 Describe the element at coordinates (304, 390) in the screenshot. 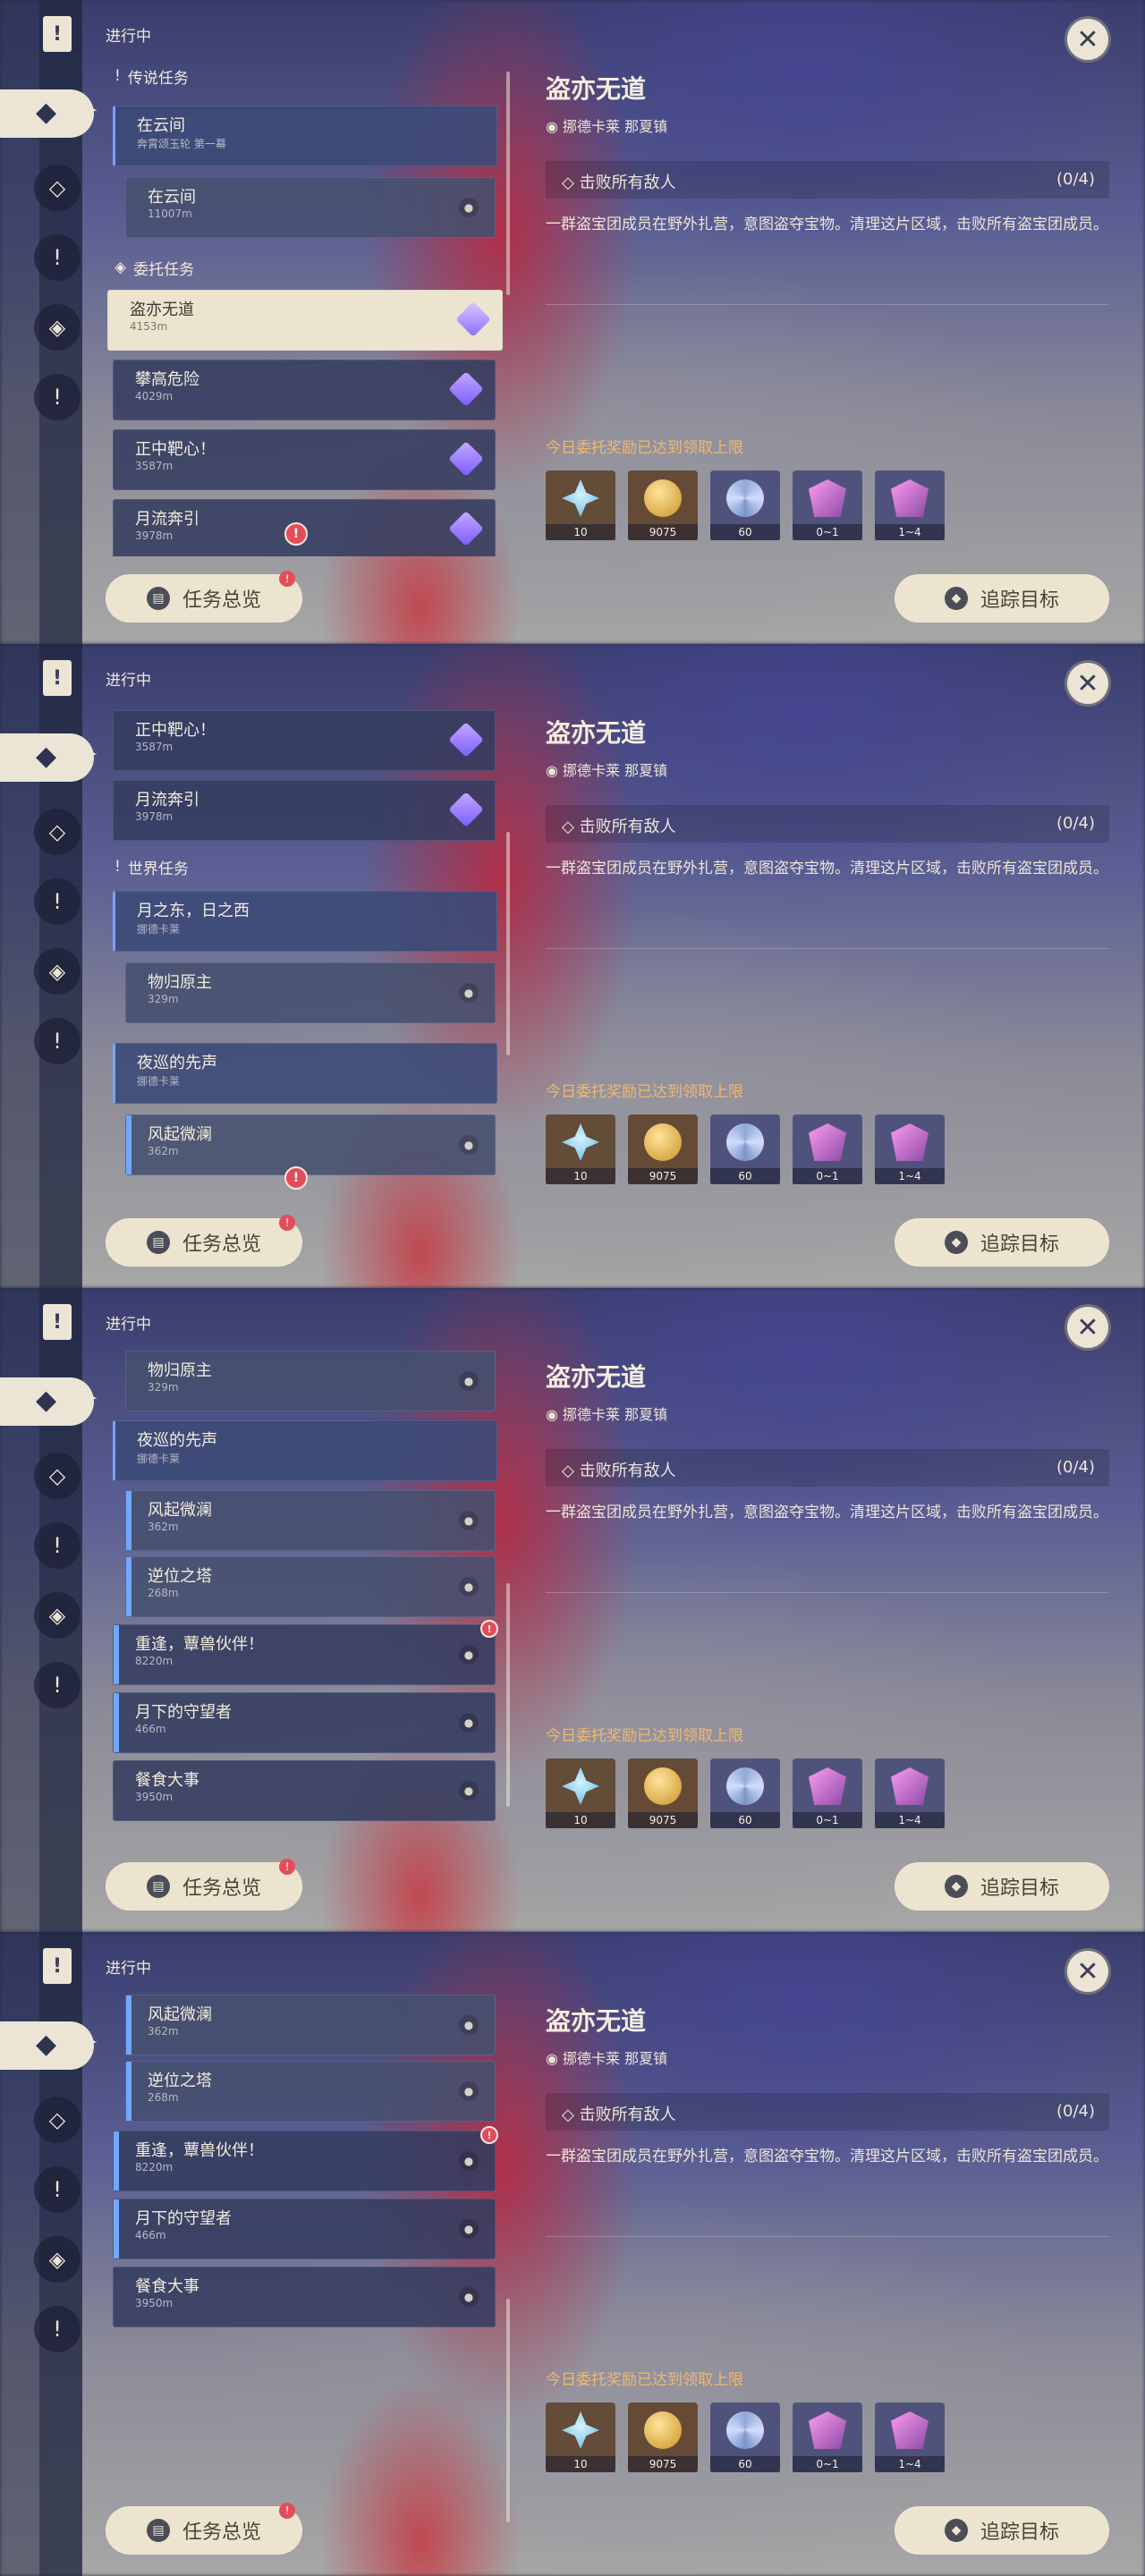

I see `quest-card: 攀高危险 4029m` at that location.